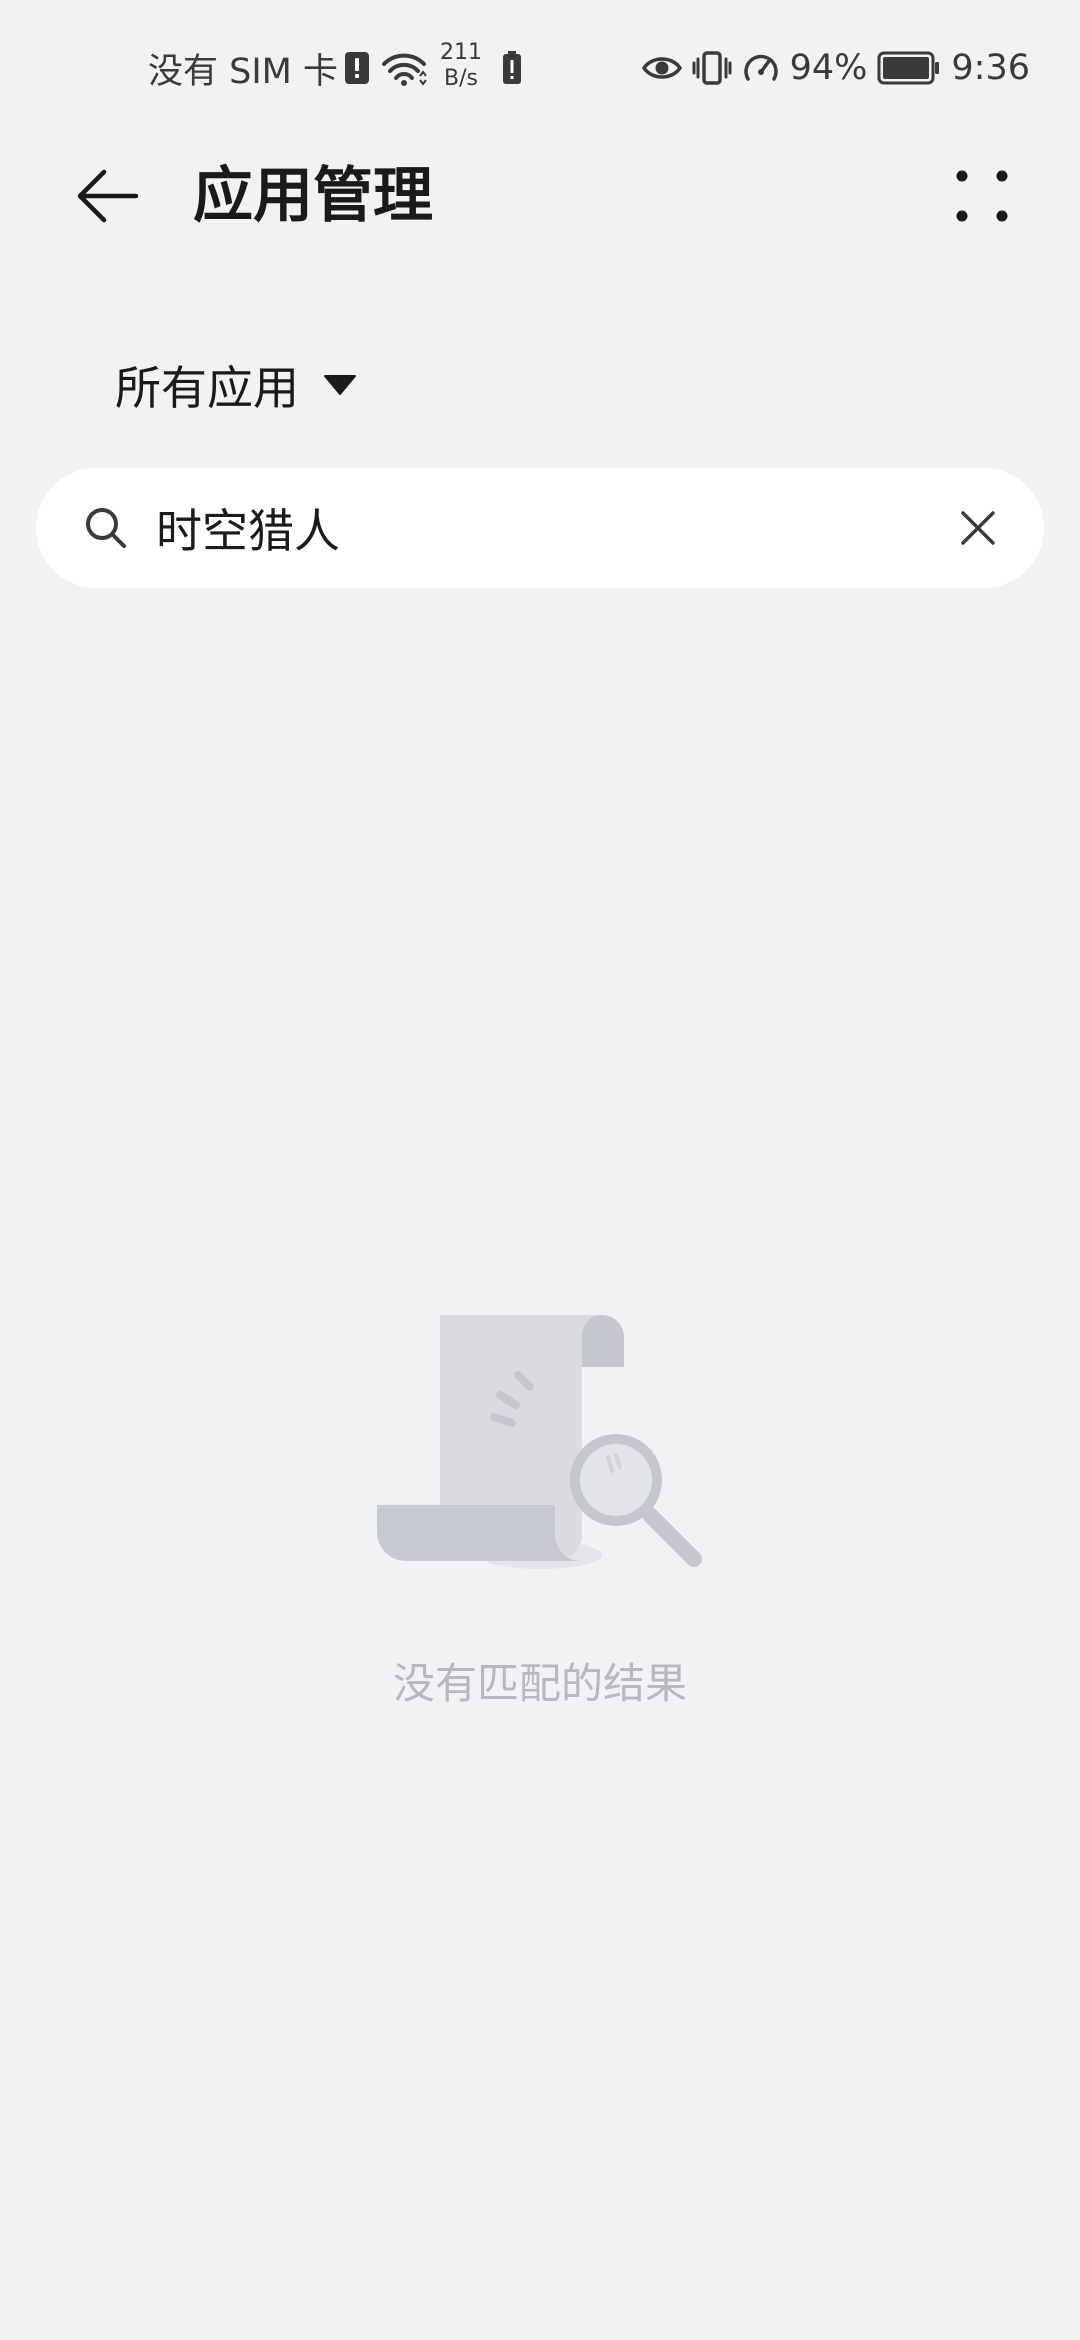 This screenshot has height=2340, width=1080. Describe the element at coordinates (313, 196) in the screenshot. I see `page-title: 应用管理` at that location.